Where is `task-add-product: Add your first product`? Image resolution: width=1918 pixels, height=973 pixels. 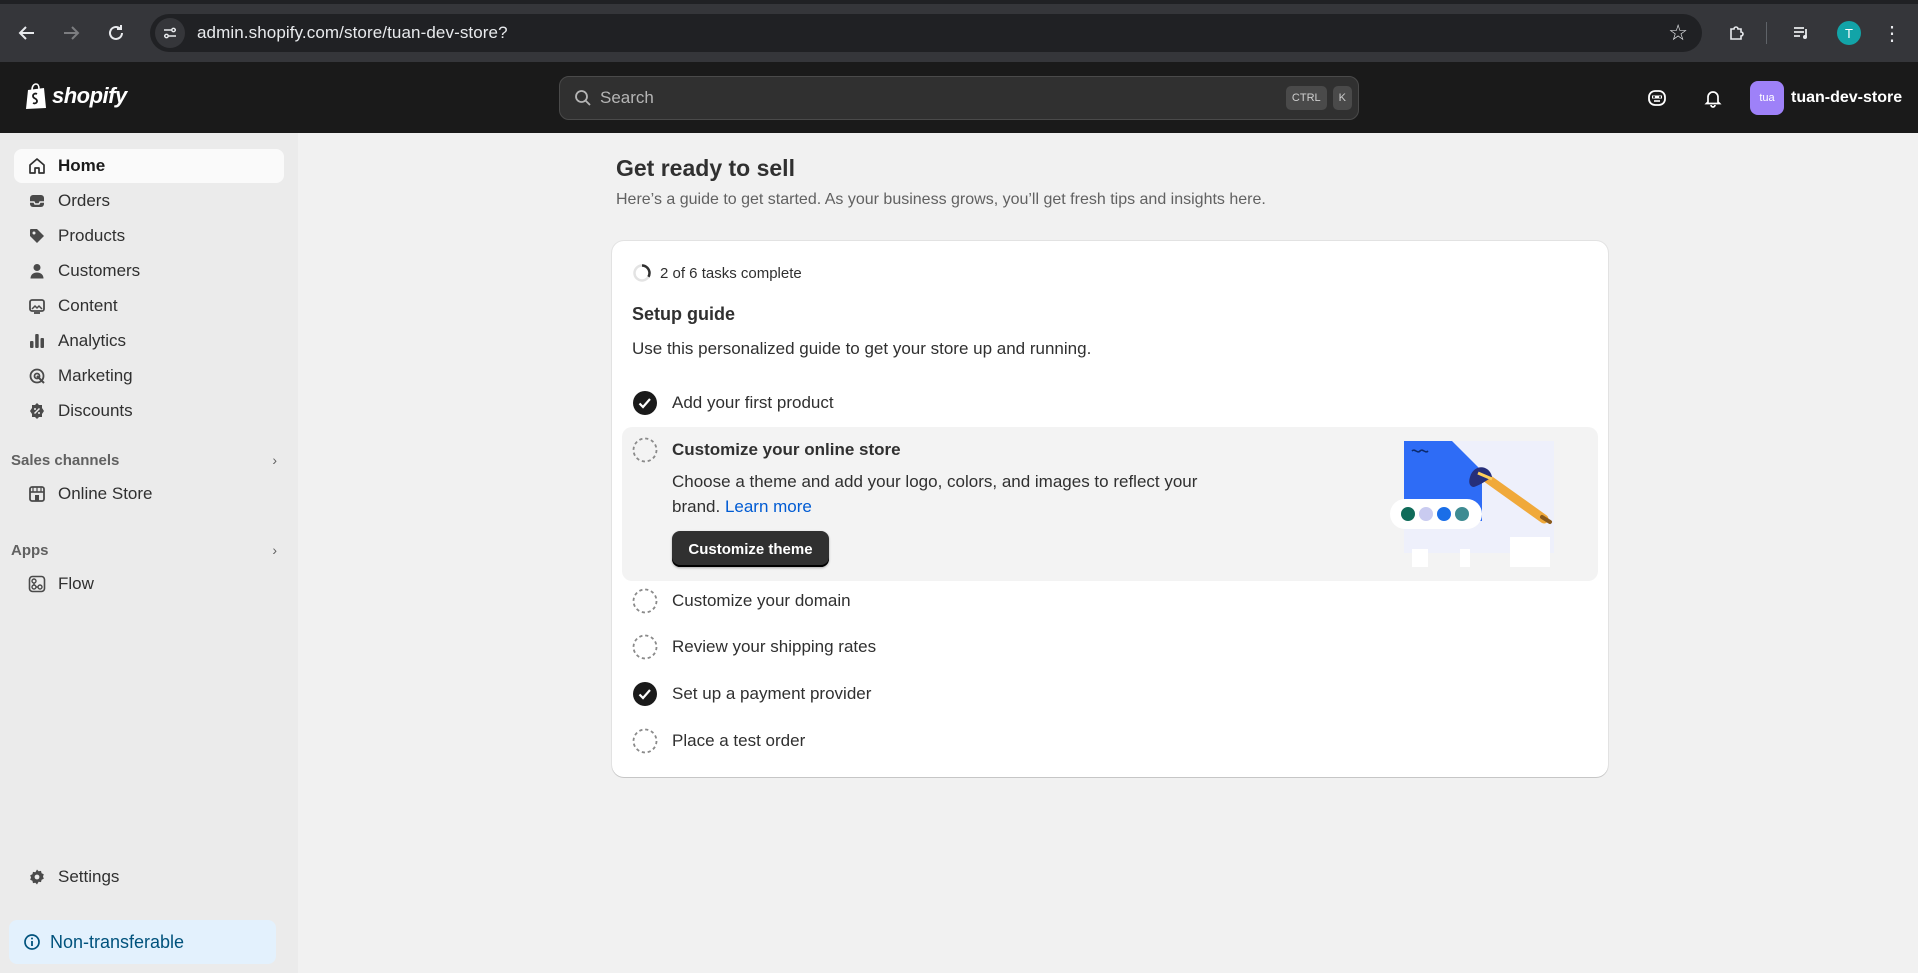 task-add-product: Add your first product is located at coordinates (733, 403).